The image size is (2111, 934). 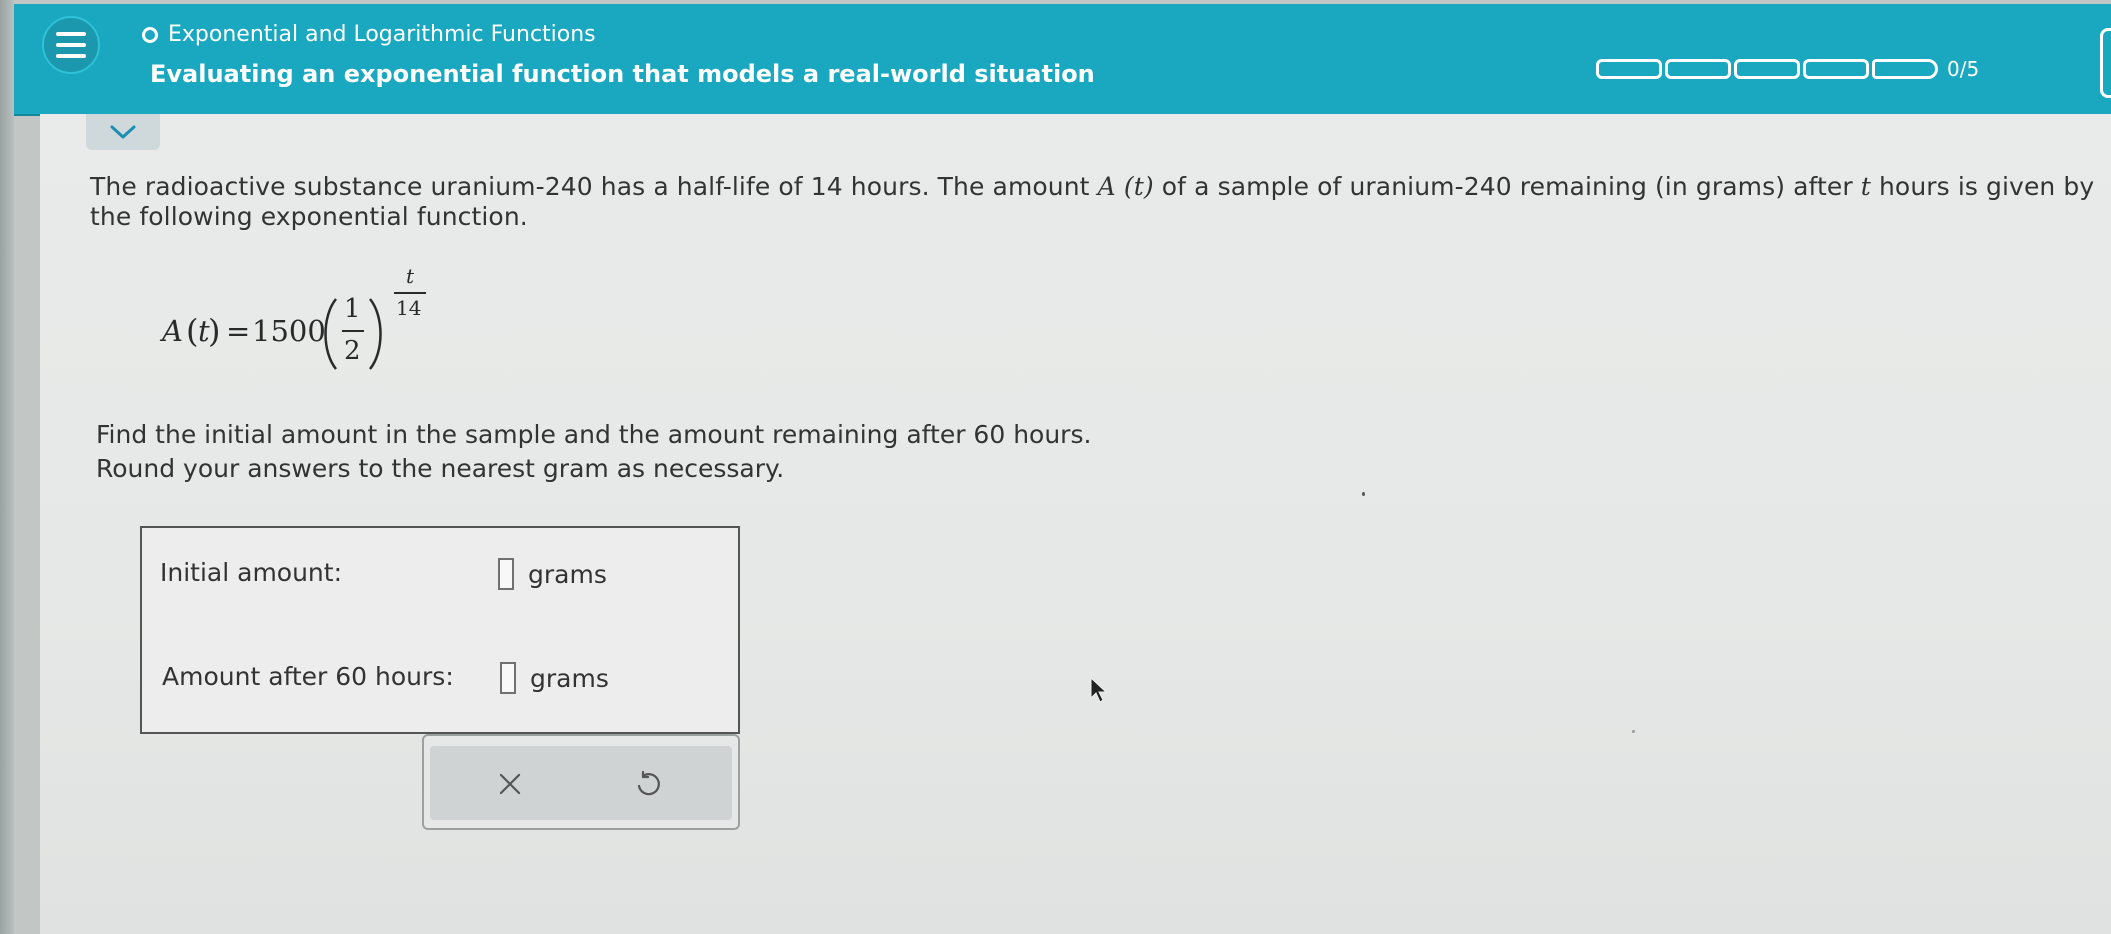 What do you see at coordinates (1106, 186) in the screenshot?
I see `intro-func: A` at bounding box center [1106, 186].